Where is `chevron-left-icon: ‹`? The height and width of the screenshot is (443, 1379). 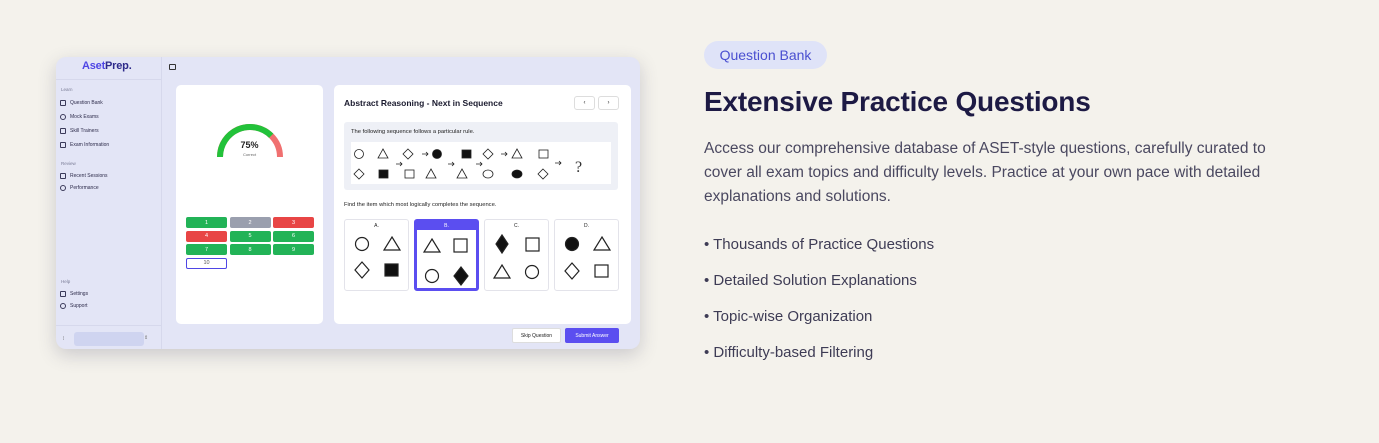 chevron-left-icon: ‹ is located at coordinates (584, 103).